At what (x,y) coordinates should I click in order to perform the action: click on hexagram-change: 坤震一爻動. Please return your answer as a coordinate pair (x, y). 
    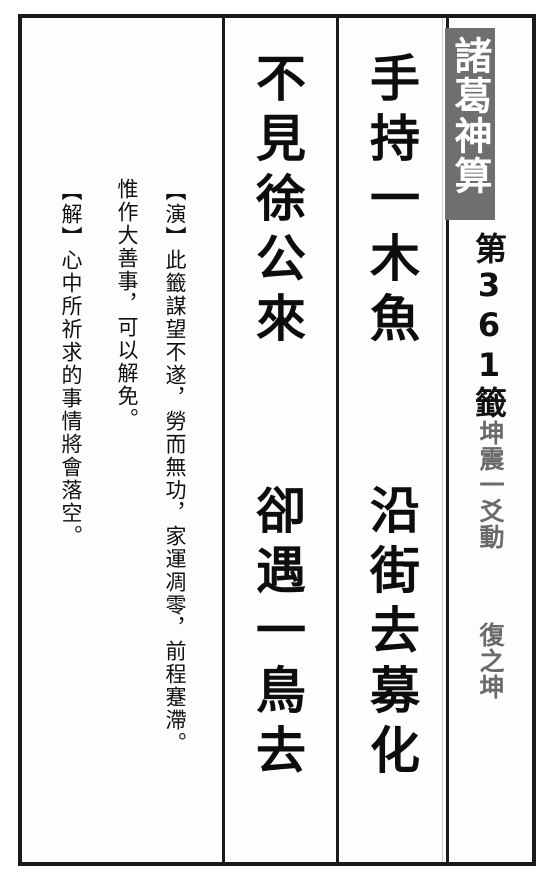
    Looking at the image, I should click on (490, 485).